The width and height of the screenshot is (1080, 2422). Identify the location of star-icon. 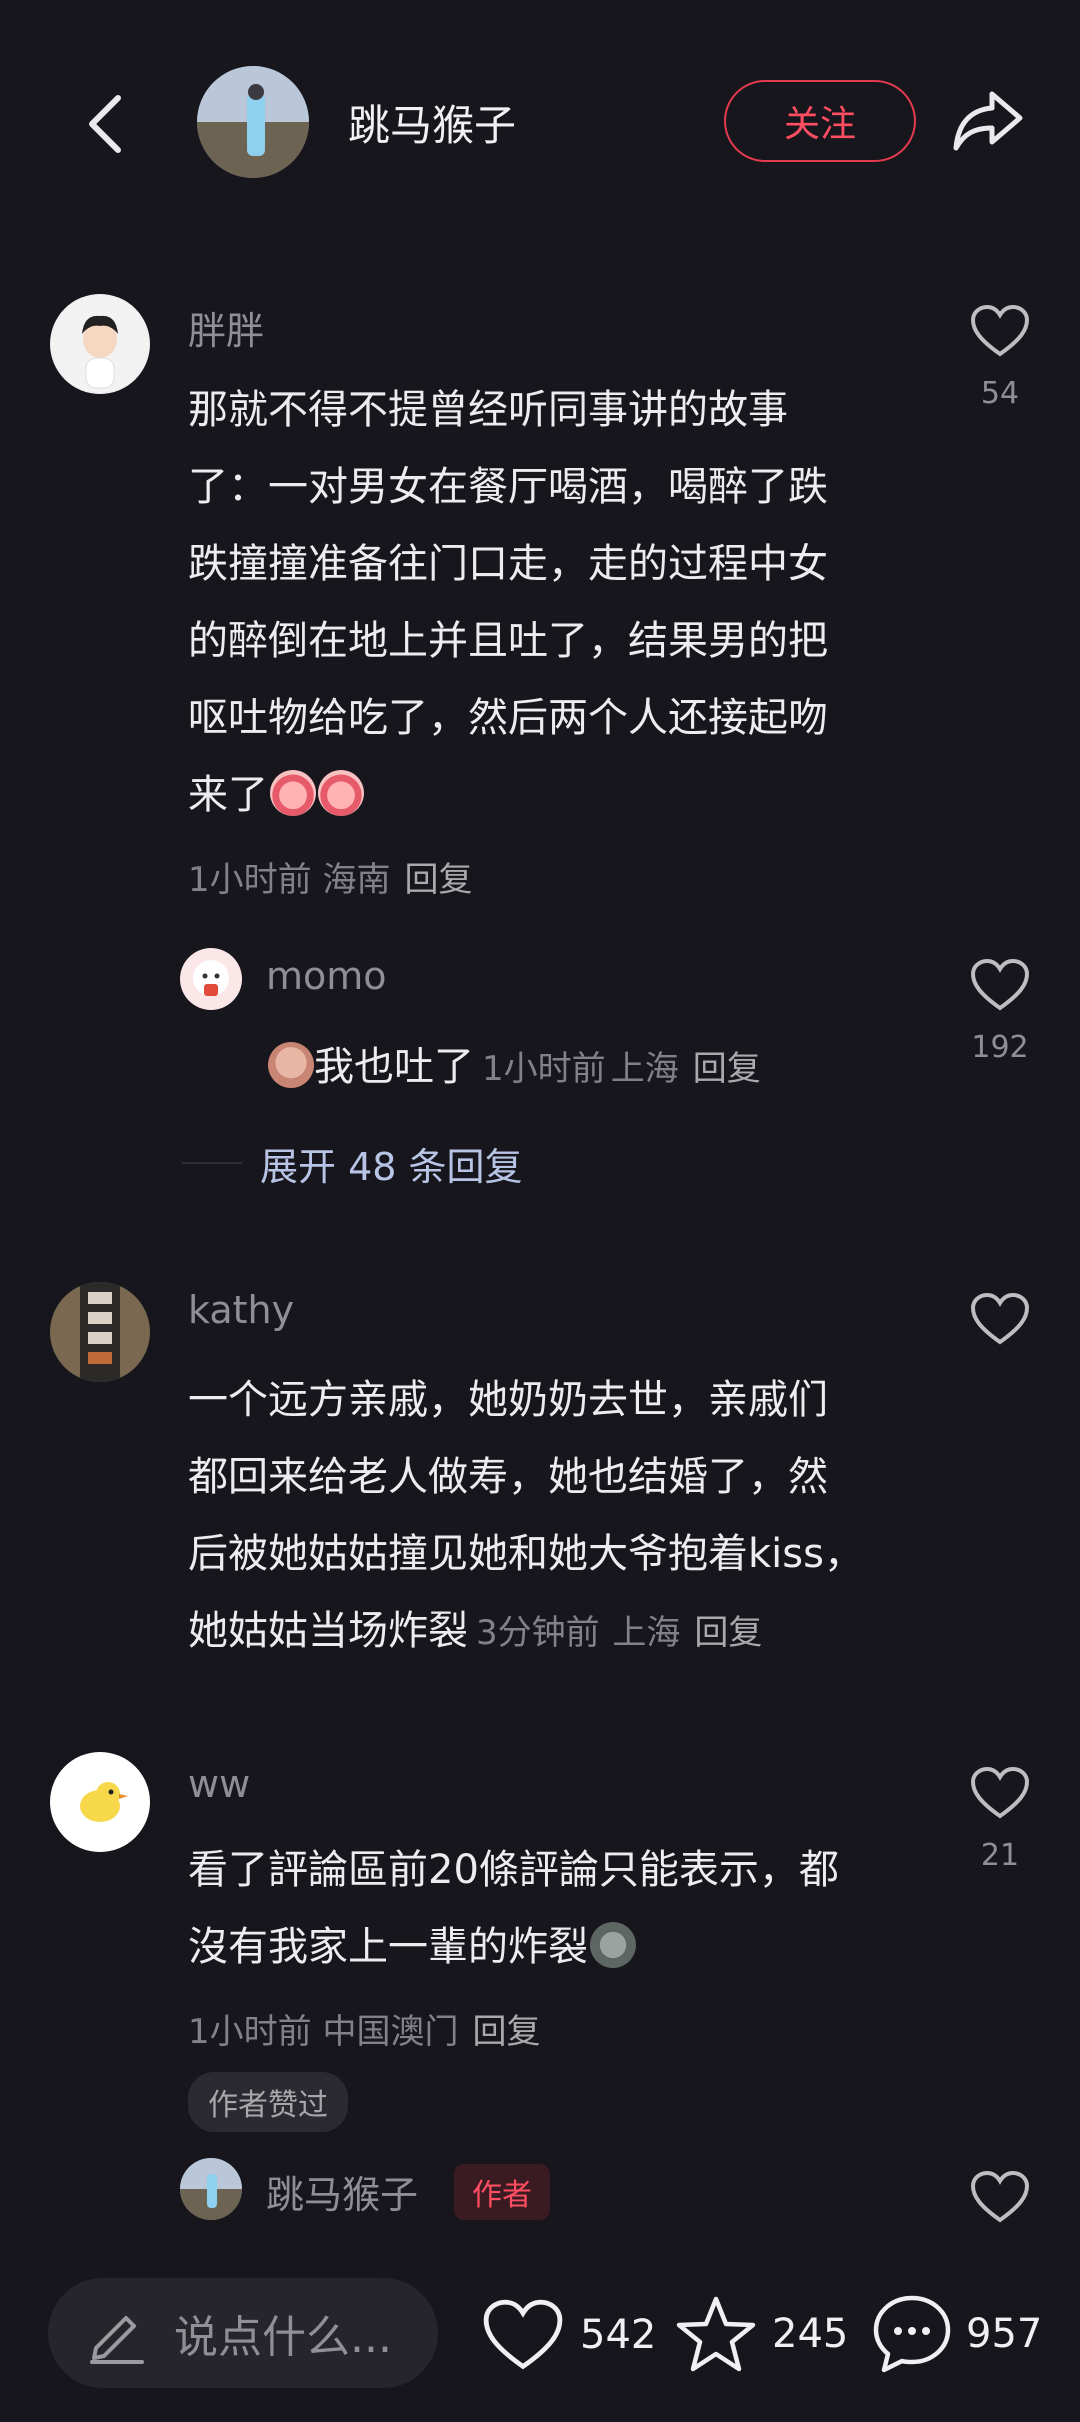
(716, 2334).